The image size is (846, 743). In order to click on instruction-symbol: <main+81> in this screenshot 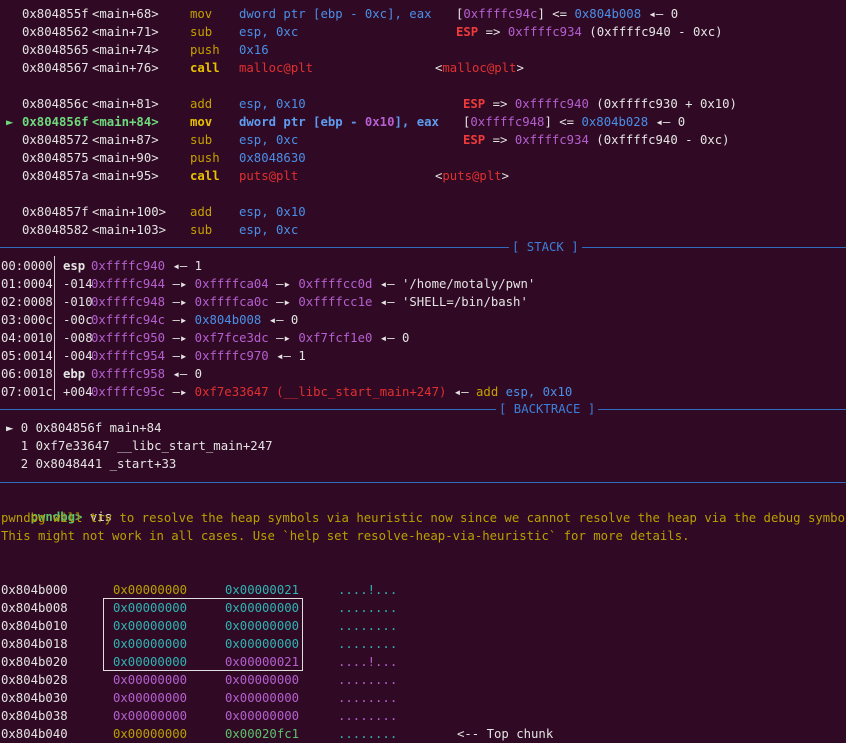, I will do `click(125, 104)`.